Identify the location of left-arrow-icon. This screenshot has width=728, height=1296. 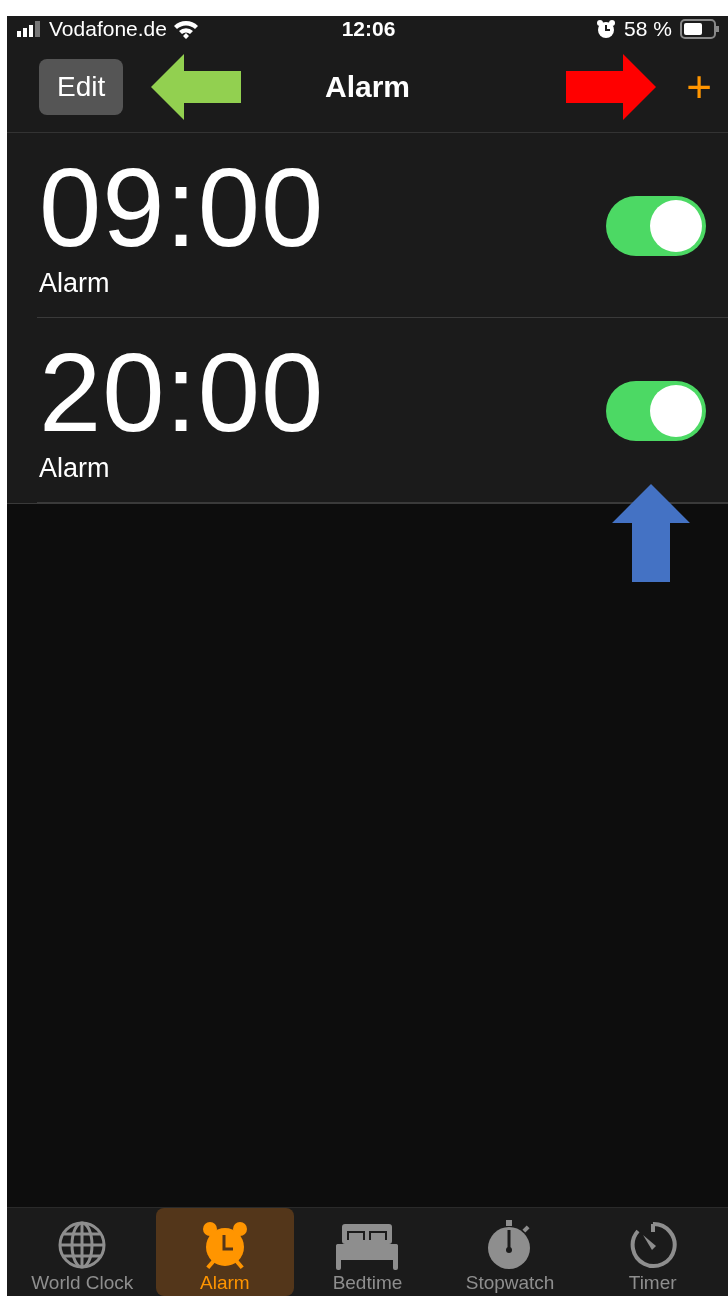
(196, 87).